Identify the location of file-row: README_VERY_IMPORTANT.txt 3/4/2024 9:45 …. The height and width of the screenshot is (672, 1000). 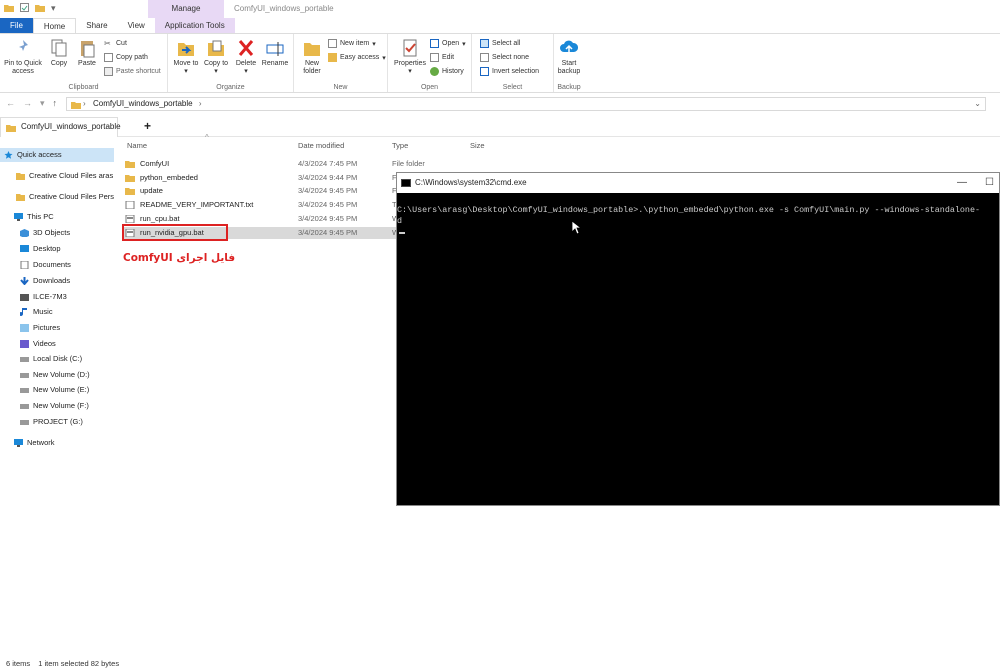
(259, 205).